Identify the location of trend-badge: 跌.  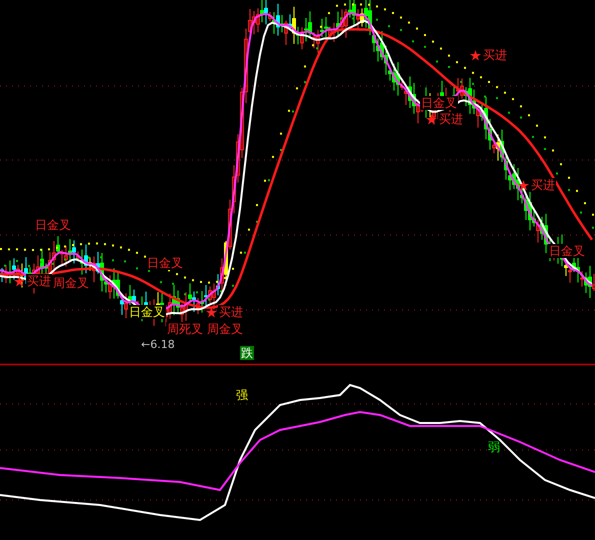
(247, 353).